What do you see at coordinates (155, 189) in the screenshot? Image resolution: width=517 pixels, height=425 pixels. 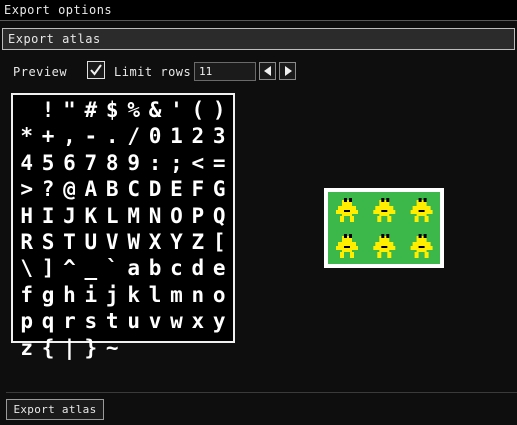 I see `glyph-cell: D` at bounding box center [155, 189].